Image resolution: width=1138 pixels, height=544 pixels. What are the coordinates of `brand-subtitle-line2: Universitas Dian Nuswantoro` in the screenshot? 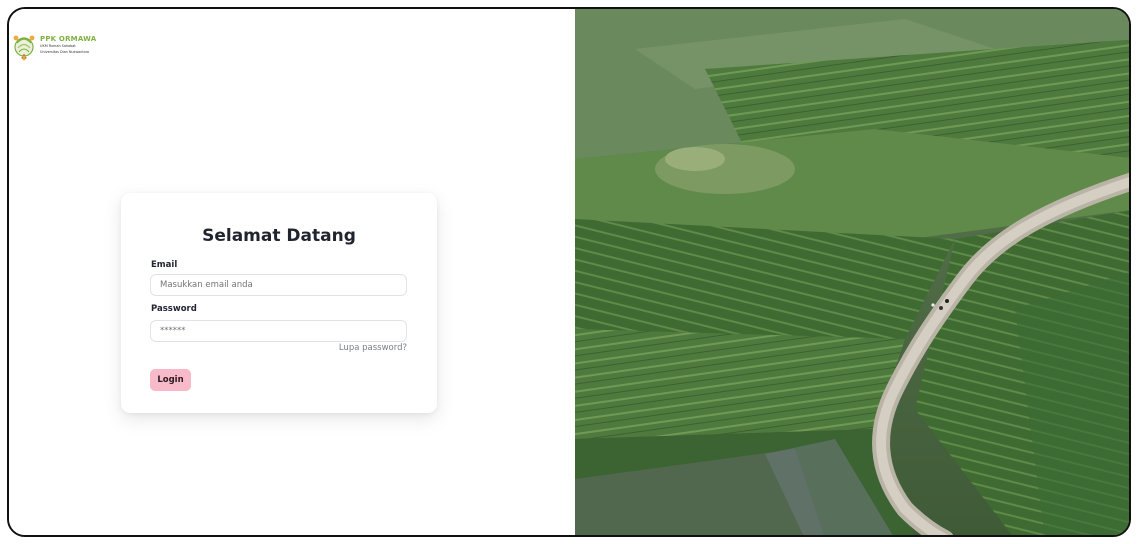 It's located at (65, 51).